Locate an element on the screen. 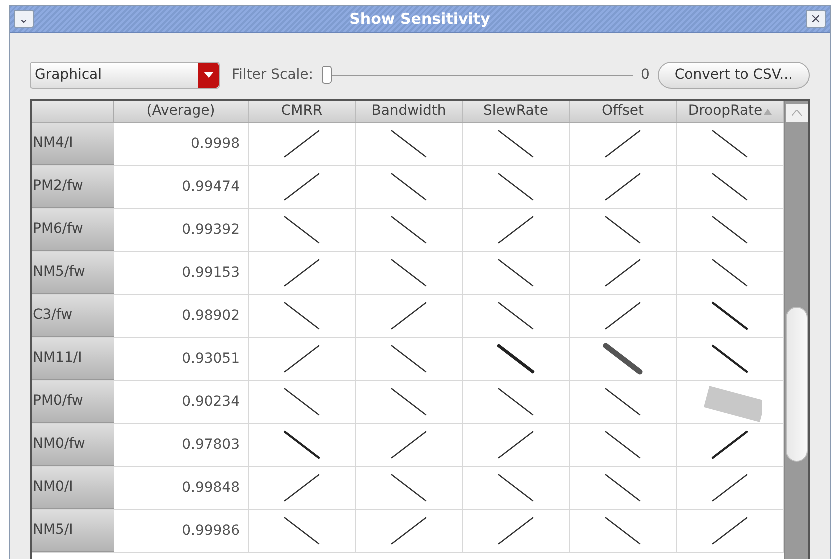  row-header: PM6/fw is located at coordinates (73, 230).